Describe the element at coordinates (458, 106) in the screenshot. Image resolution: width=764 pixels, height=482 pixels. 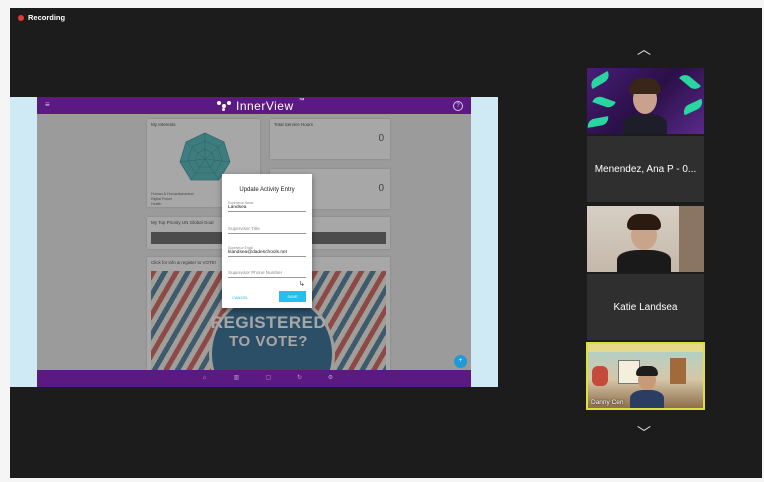
I see `help-icon: ?` at that location.